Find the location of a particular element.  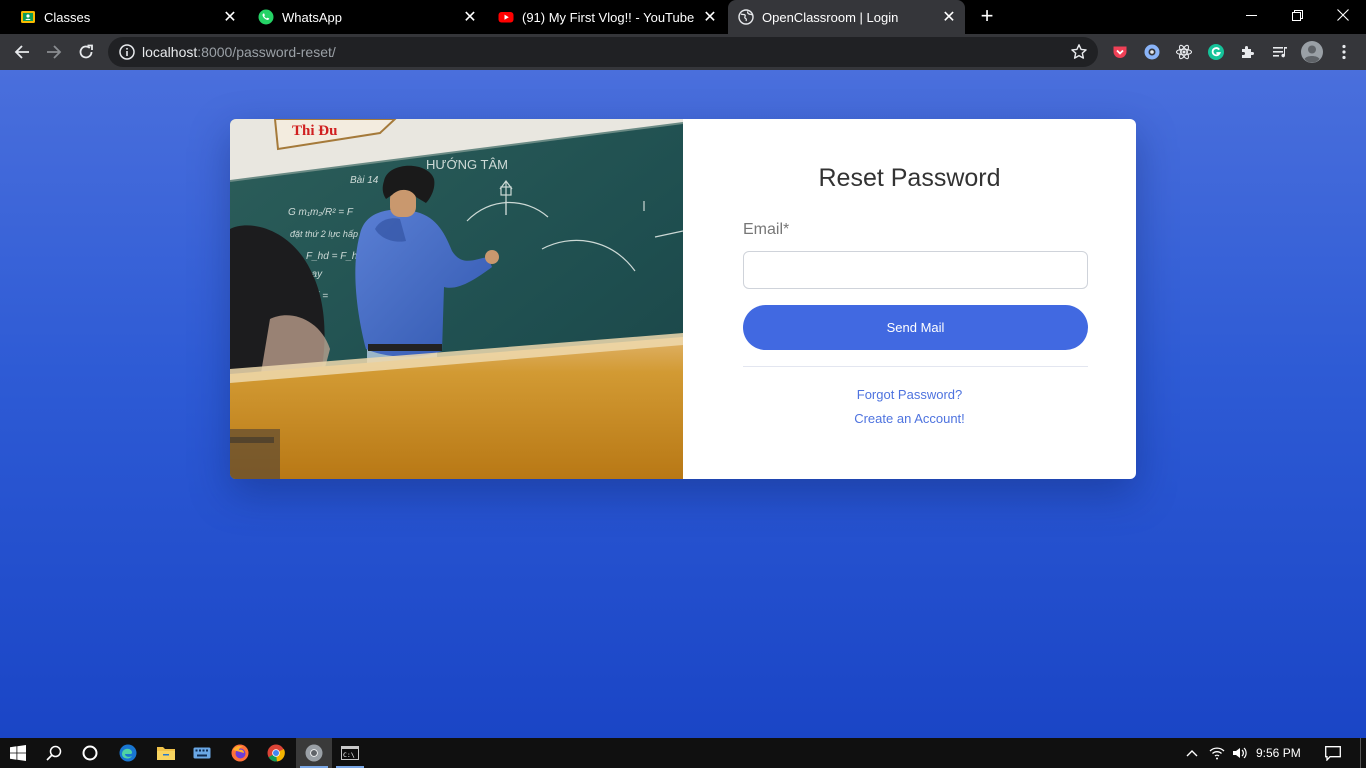

puzzle-icon is located at coordinates (1248, 52).